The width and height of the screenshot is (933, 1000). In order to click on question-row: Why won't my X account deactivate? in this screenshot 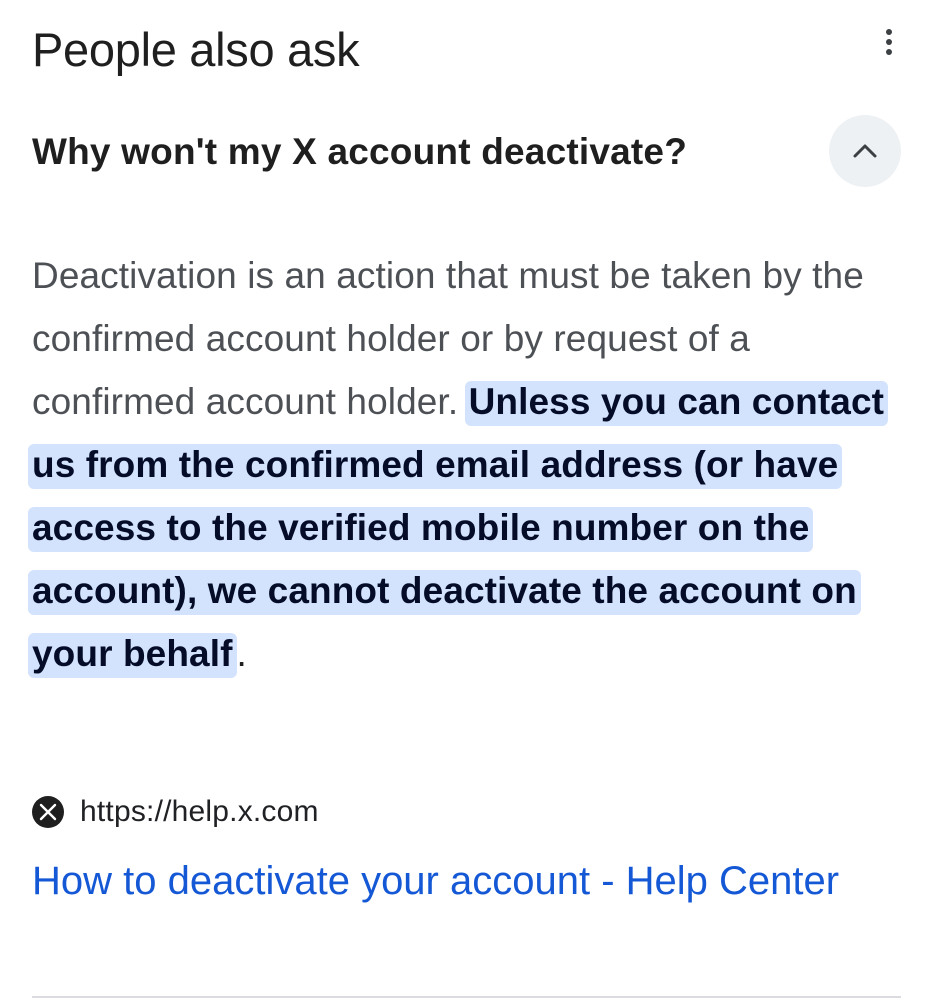, I will do `click(466, 152)`.